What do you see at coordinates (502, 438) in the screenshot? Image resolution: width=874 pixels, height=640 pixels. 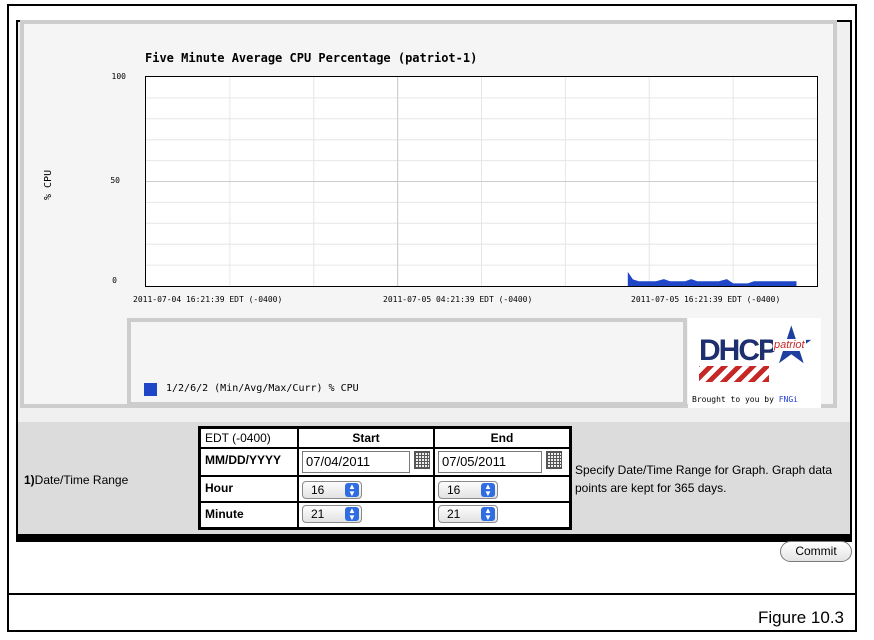 I see `end-header: End` at bounding box center [502, 438].